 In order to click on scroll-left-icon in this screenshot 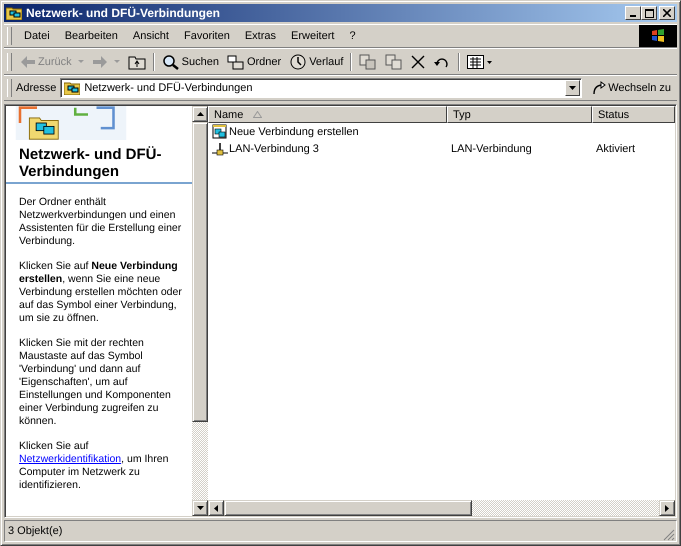, I will do `click(216, 508)`.